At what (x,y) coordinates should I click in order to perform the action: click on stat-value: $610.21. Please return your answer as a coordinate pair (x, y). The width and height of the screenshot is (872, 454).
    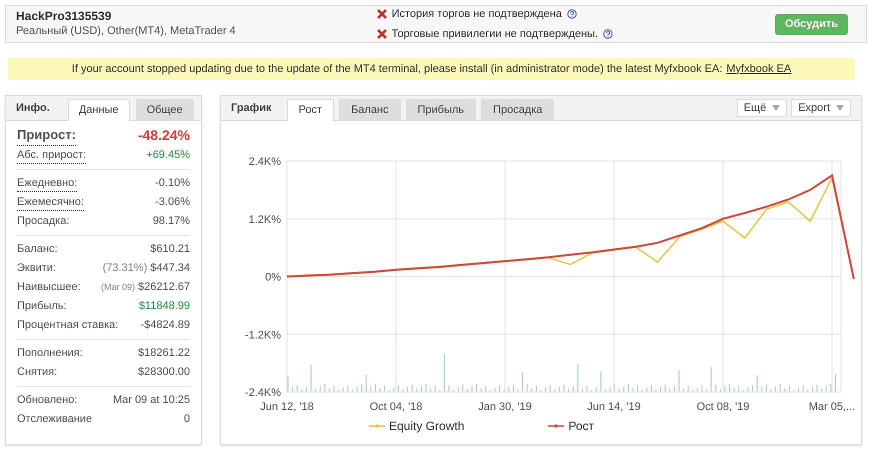
    Looking at the image, I should click on (170, 250).